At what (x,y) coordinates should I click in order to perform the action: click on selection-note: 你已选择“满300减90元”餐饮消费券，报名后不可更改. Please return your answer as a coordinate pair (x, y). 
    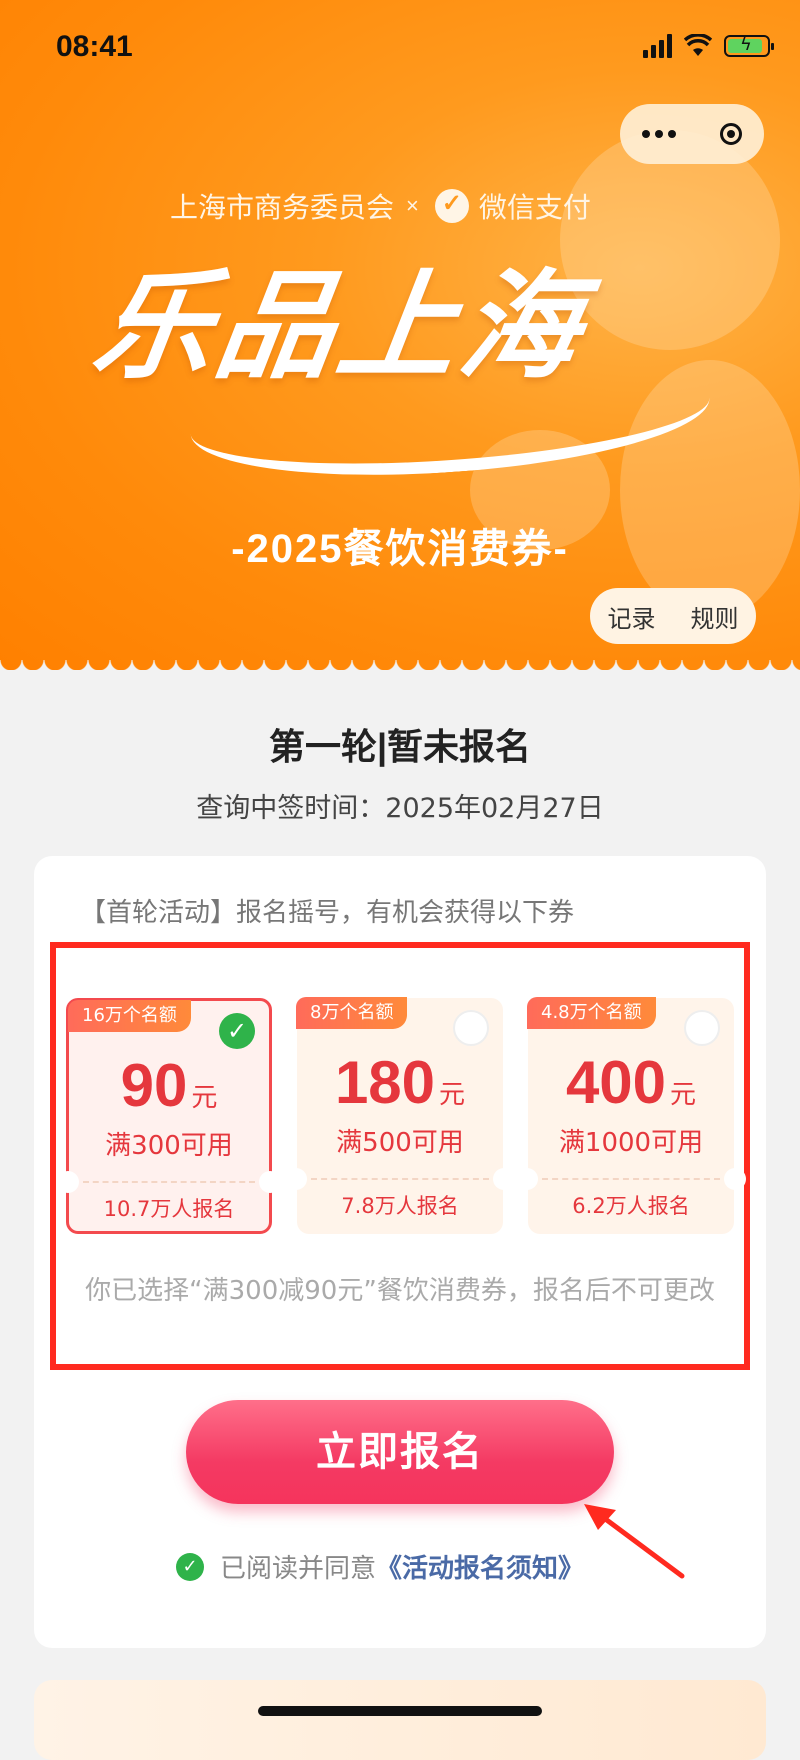
    Looking at the image, I should click on (400, 1291).